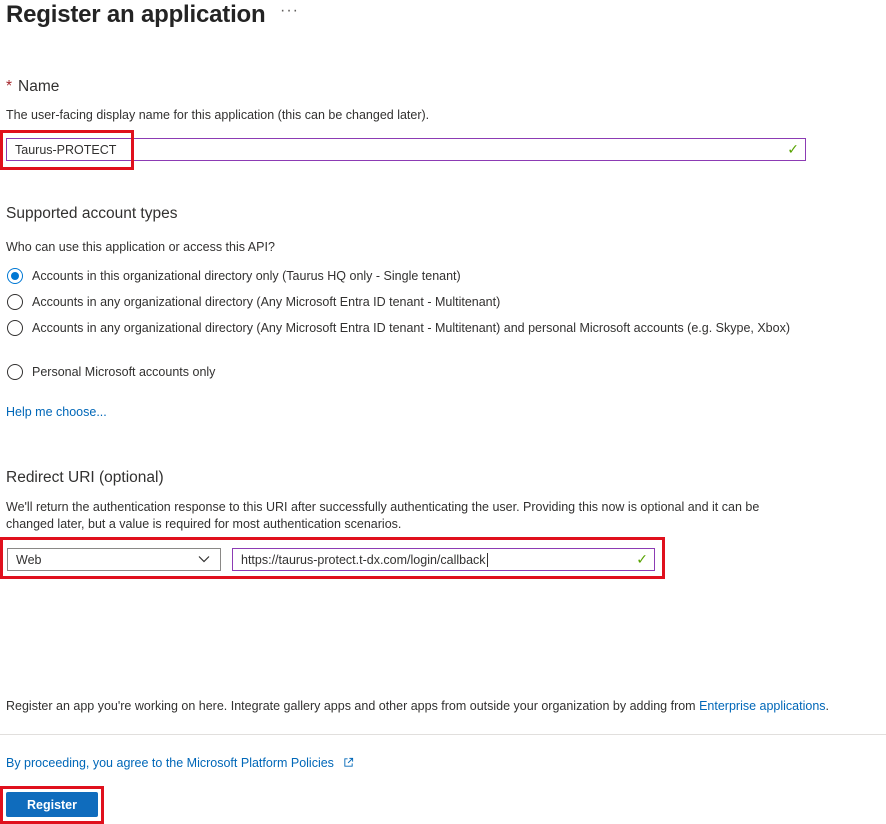 The width and height of the screenshot is (886, 824). What do you see at coordinates (762, 706) in the screenshot?
I see `enterprise-applications-link: Enterprise applications` at bounding box center [762, 706].